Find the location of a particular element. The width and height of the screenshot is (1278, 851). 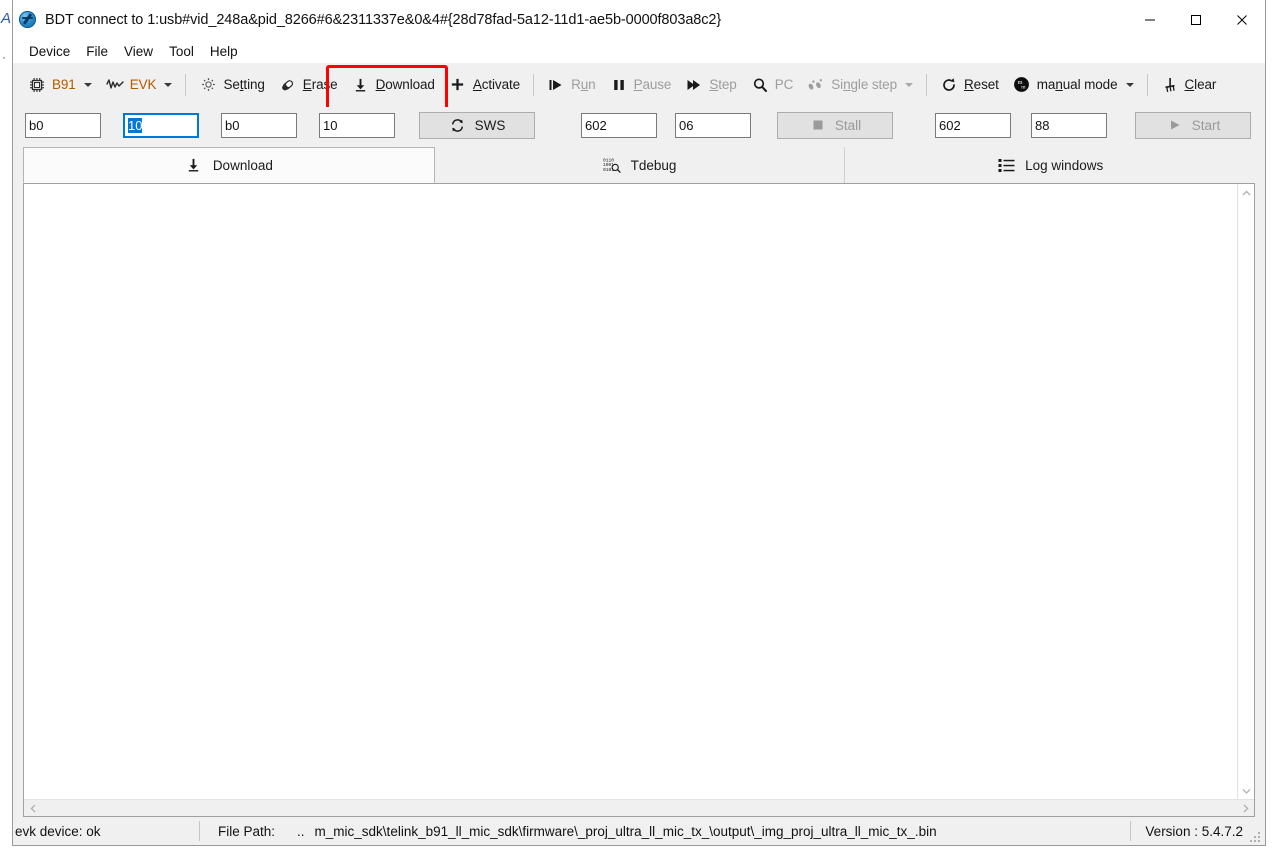

toolbar-button-setting: Setting is located at coordinates (231, 85).